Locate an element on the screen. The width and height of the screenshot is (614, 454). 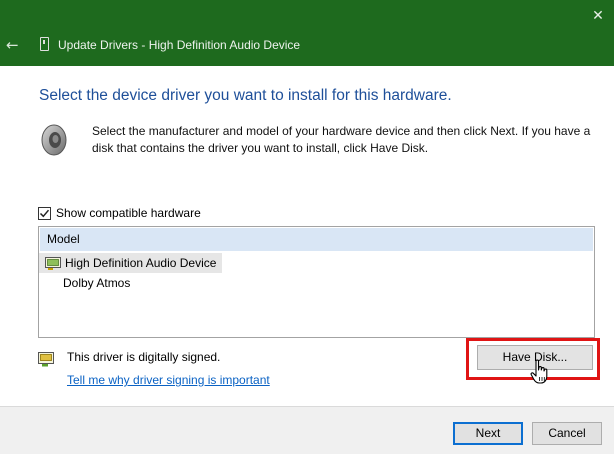
cancel-button: Cancel is located at coordinates (567, 433).